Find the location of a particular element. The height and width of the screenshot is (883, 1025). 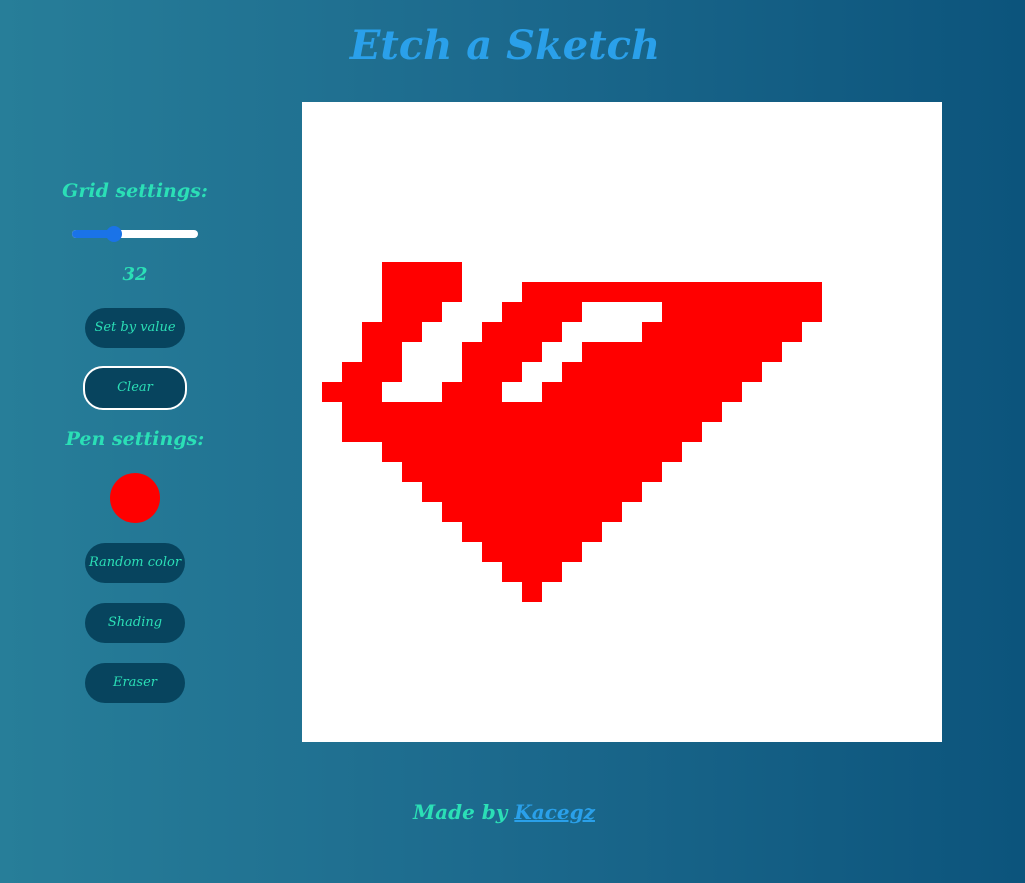

pen-color-picker is located at coordinates (135, 498).